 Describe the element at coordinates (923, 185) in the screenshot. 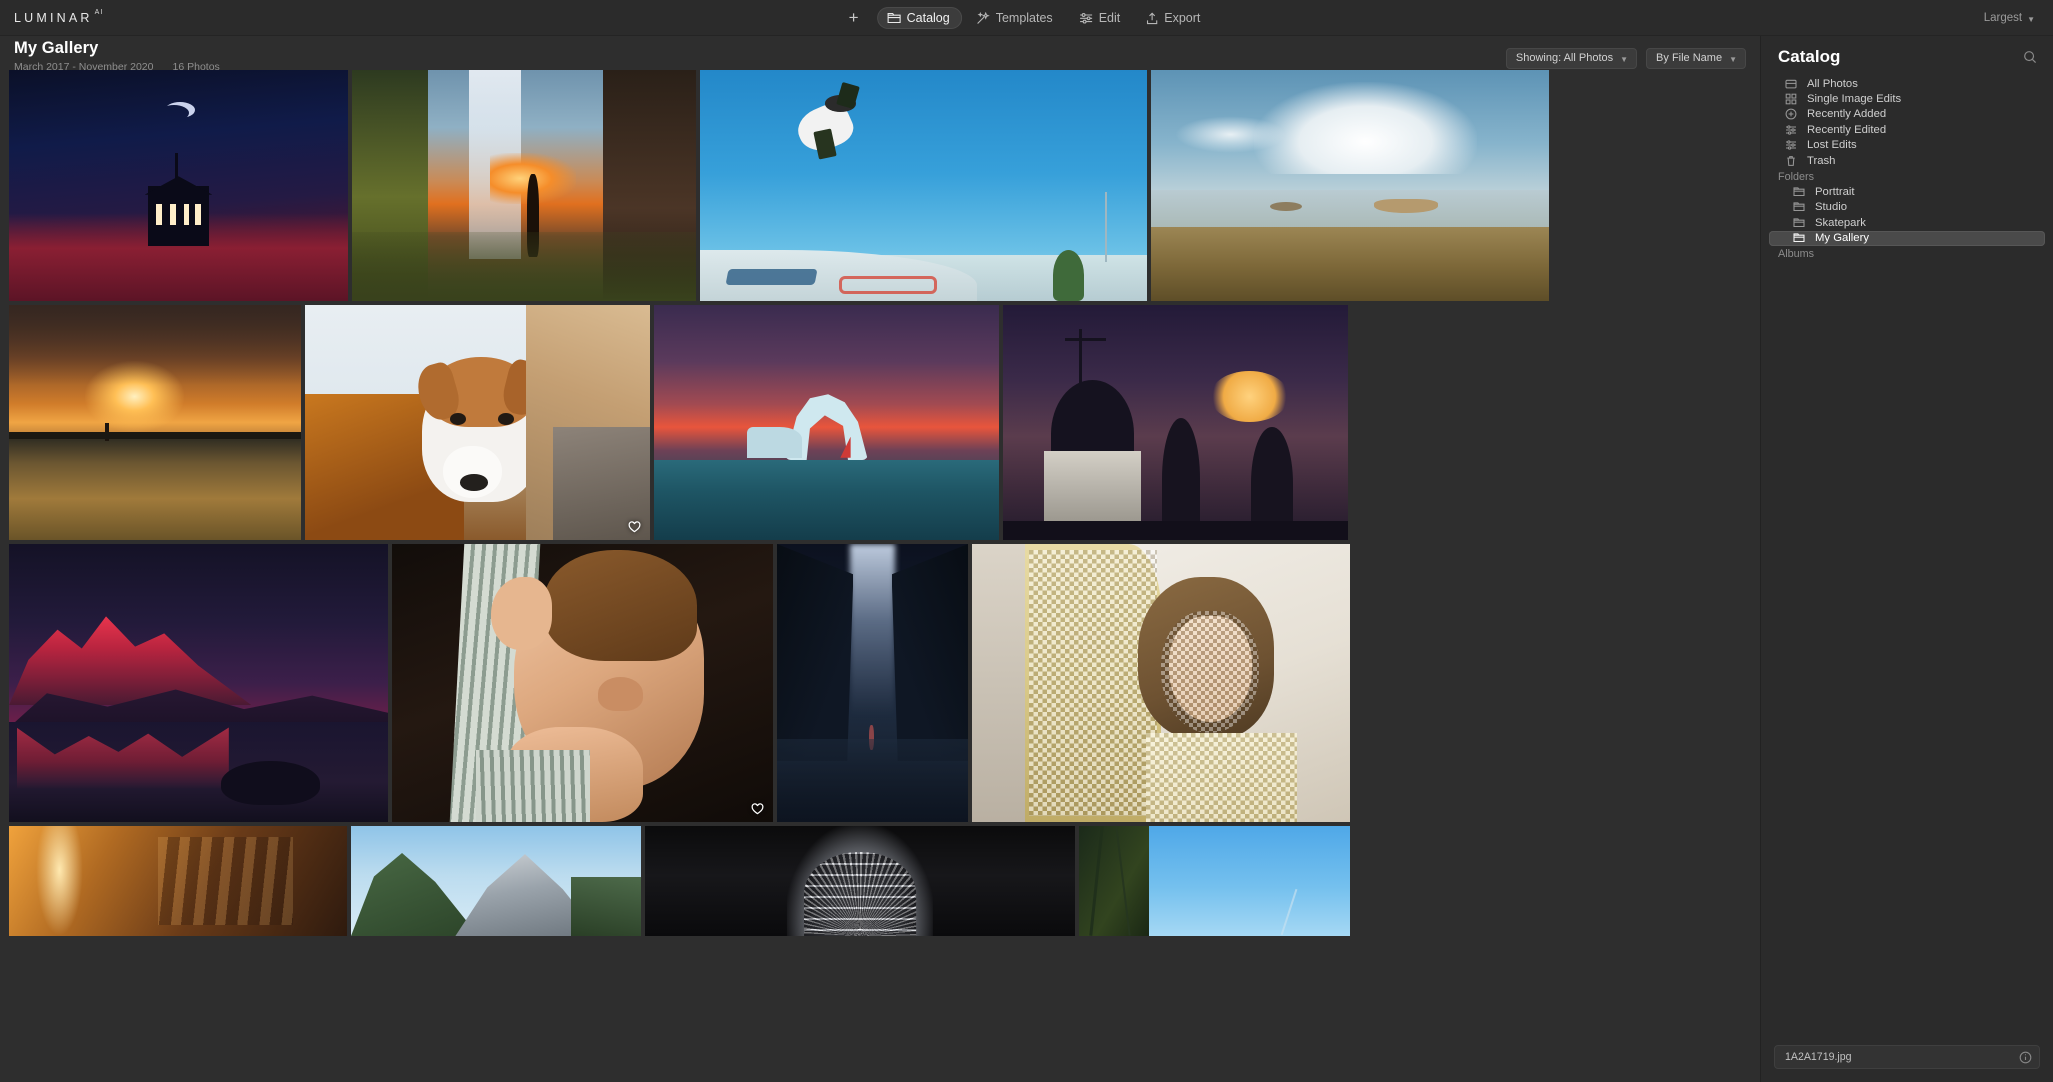

I see `photo-thumbnail-skateboarder-jump` at that location.